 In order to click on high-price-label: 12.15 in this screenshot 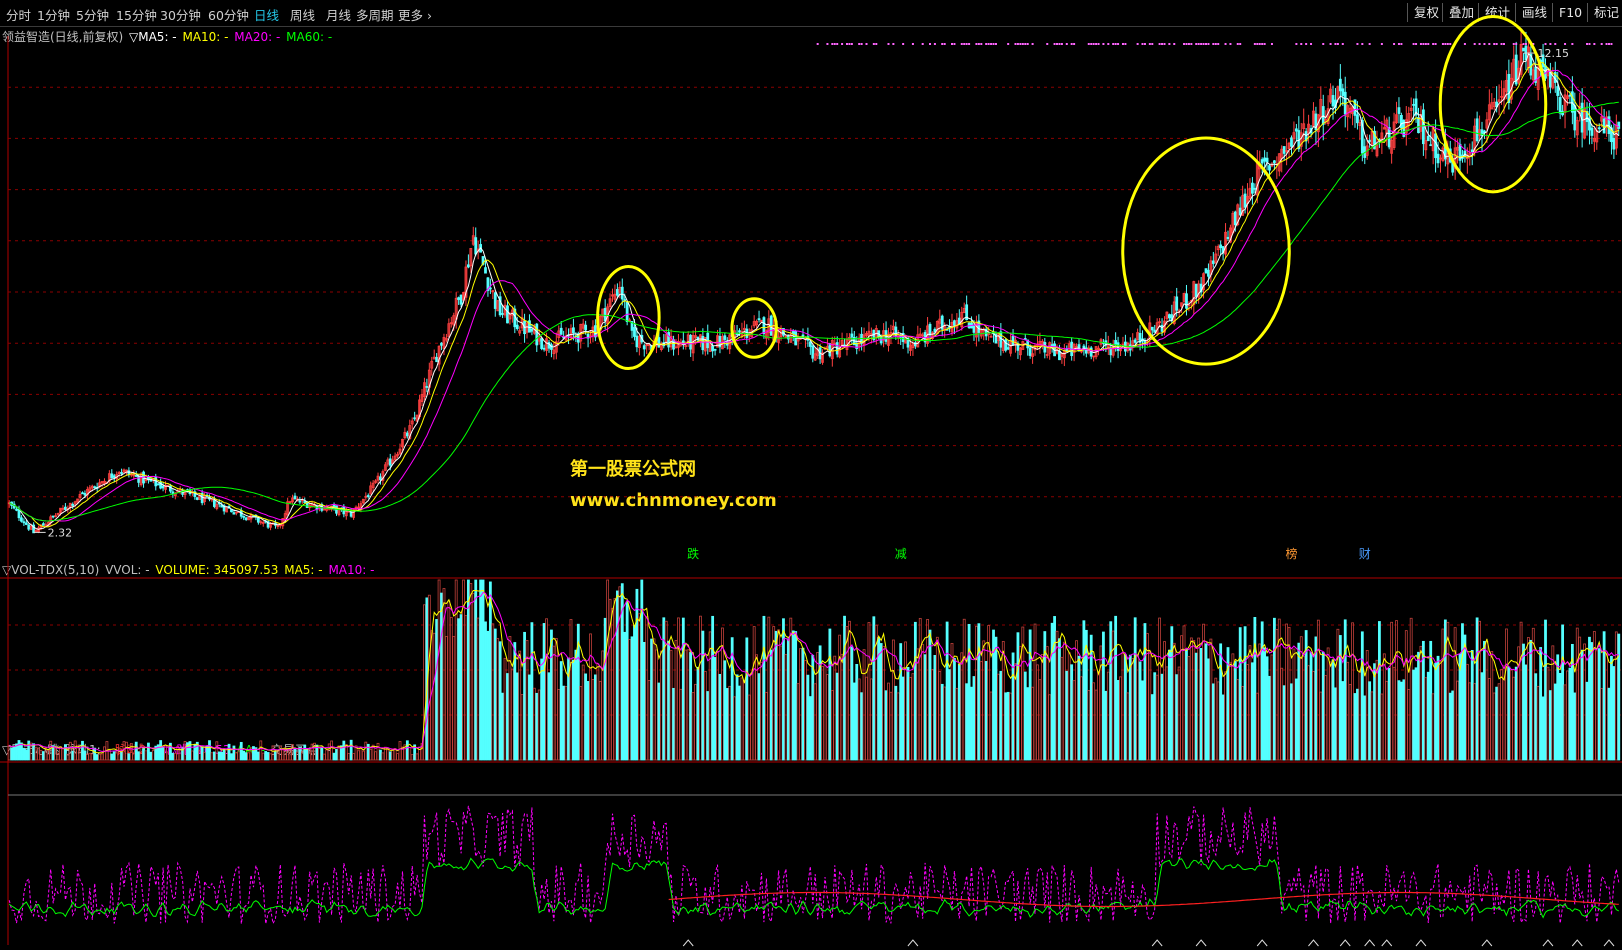, I will do `click(1554, 53)`.